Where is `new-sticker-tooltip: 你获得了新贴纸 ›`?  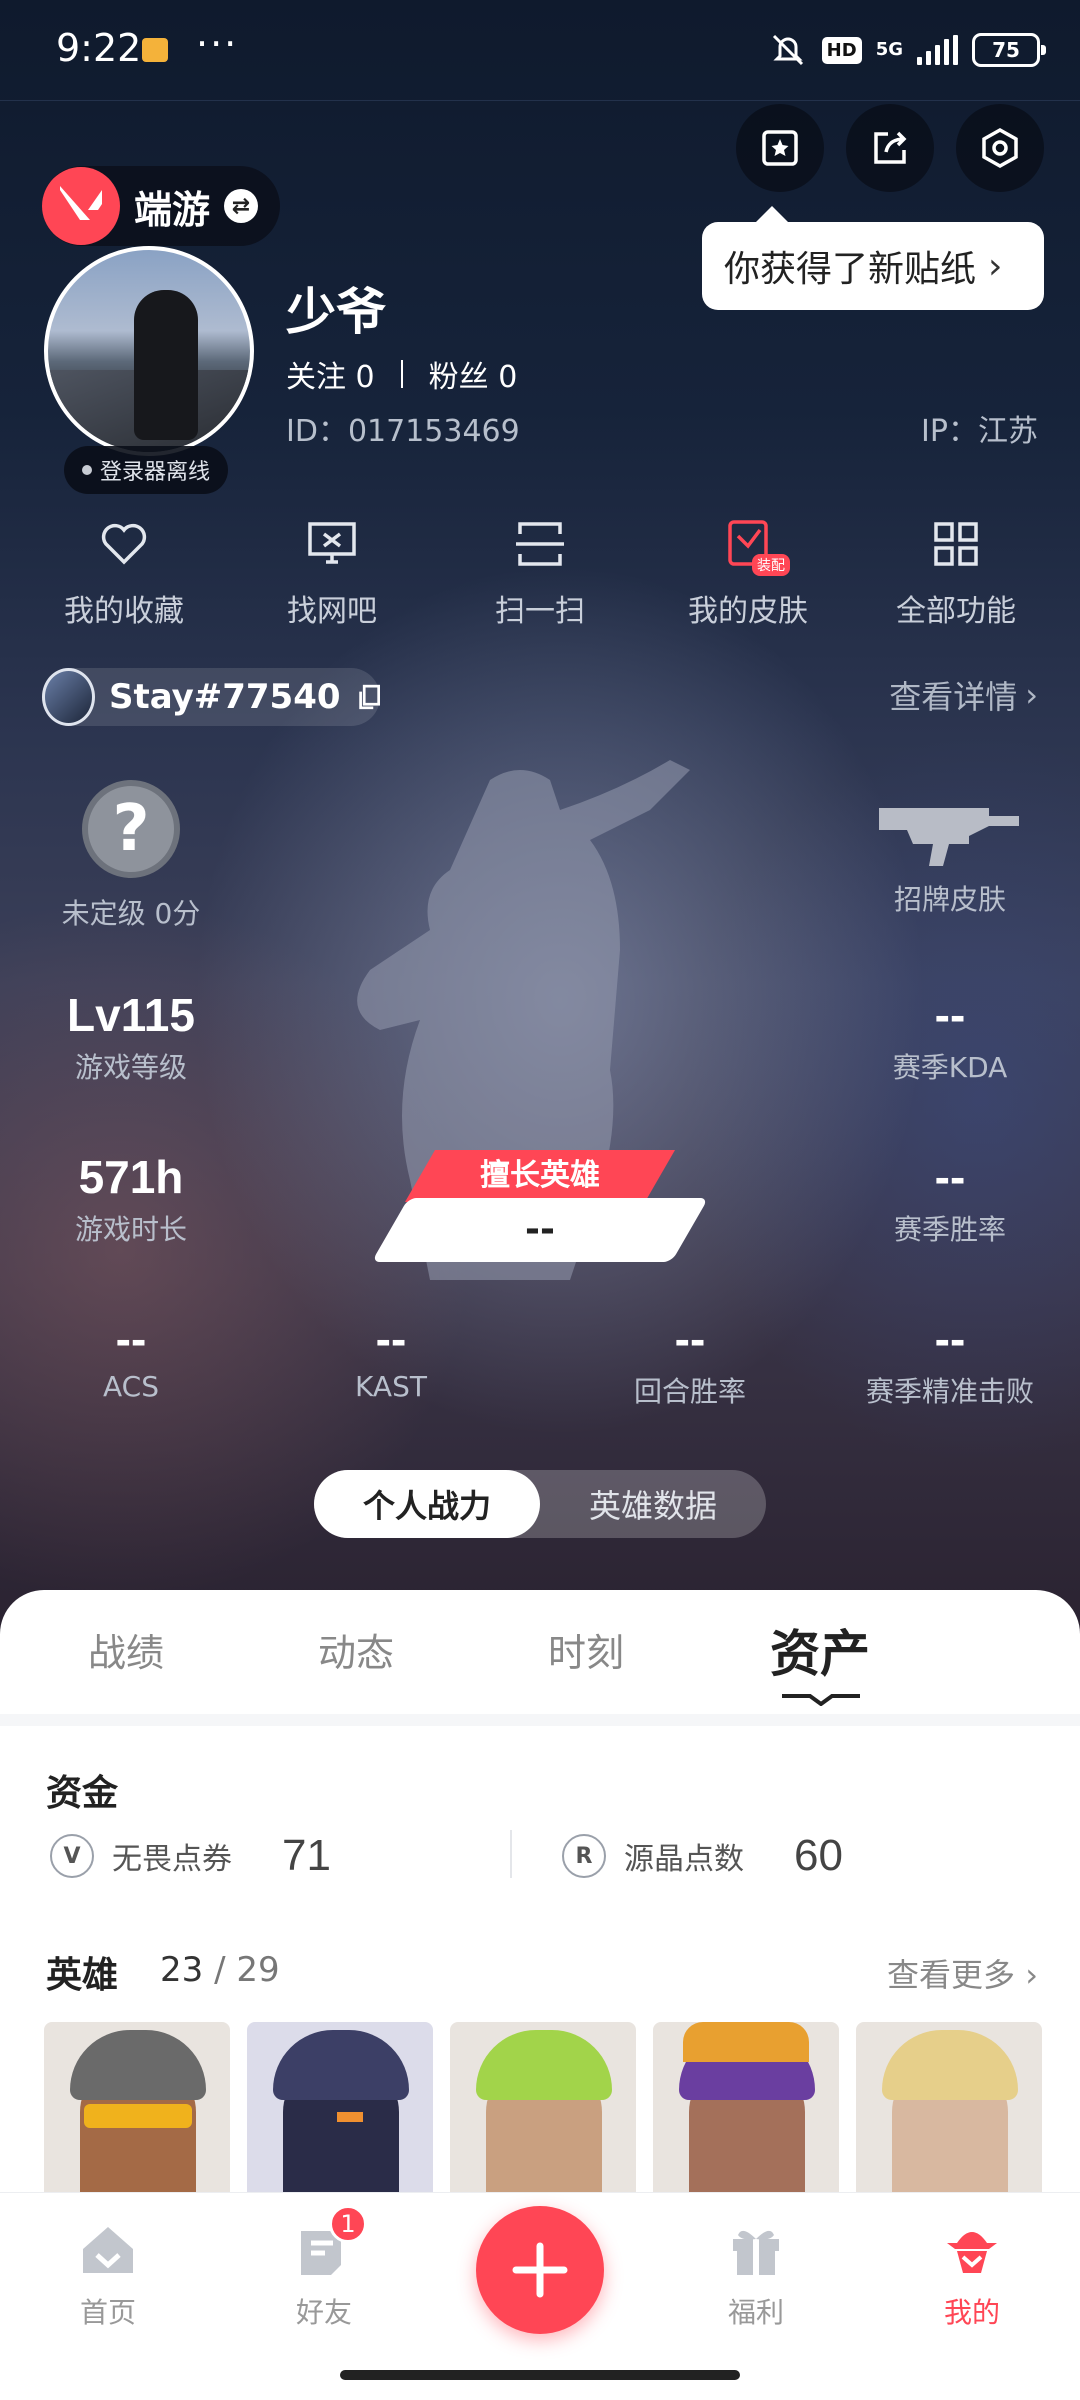
new-sticker-tooltip: 你获得了新贴纸 › is located at coordinates (873, 258).